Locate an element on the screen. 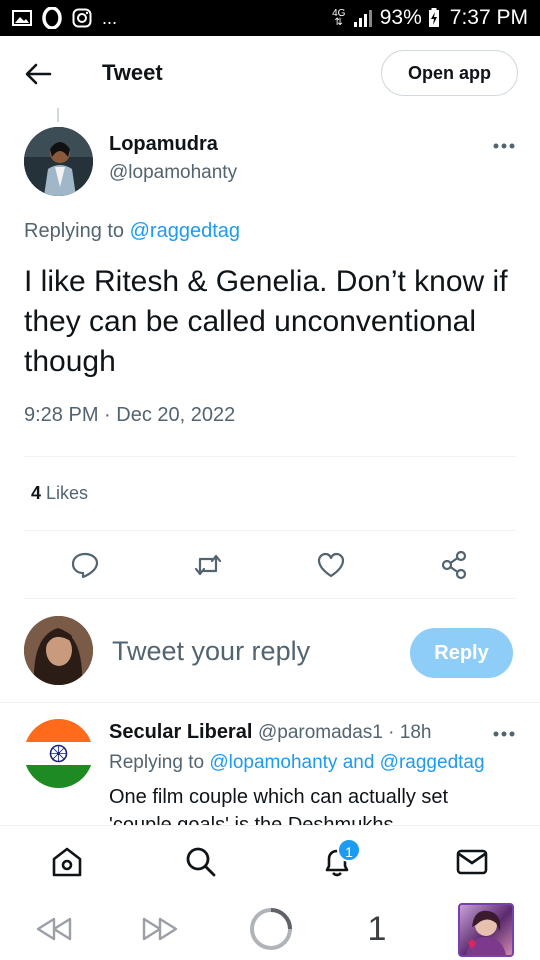 This screenshot has width=540, height=960. share-action is located at coordinates (454, 565).